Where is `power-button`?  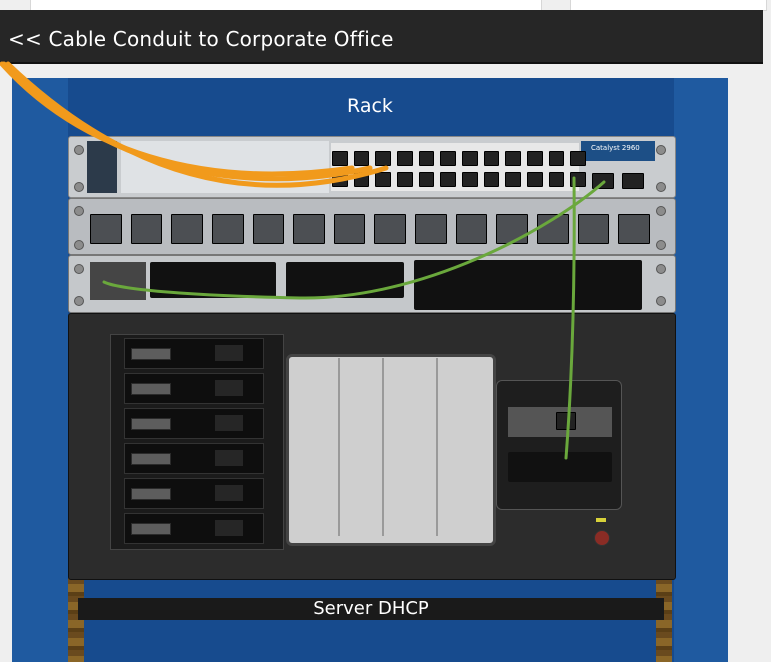 power-button is located at coordinates (602, 538).